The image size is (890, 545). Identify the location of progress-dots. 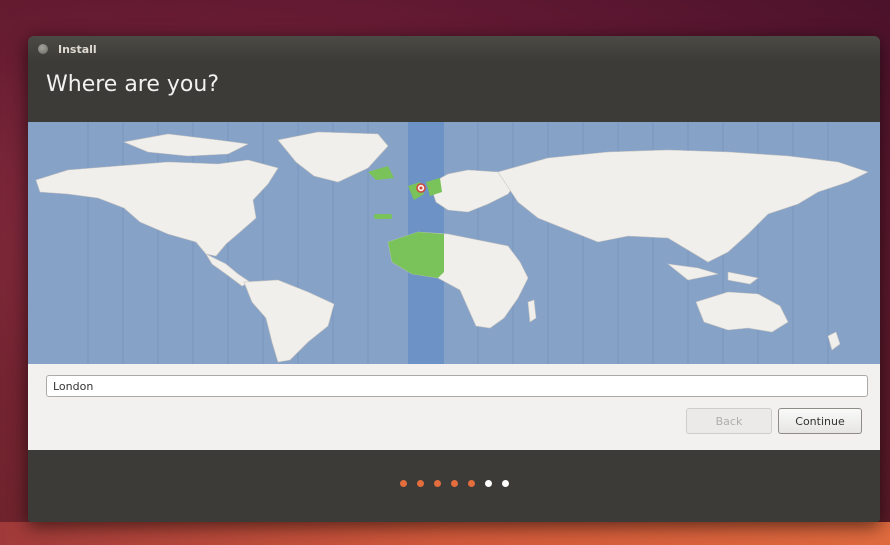
(454, 485).